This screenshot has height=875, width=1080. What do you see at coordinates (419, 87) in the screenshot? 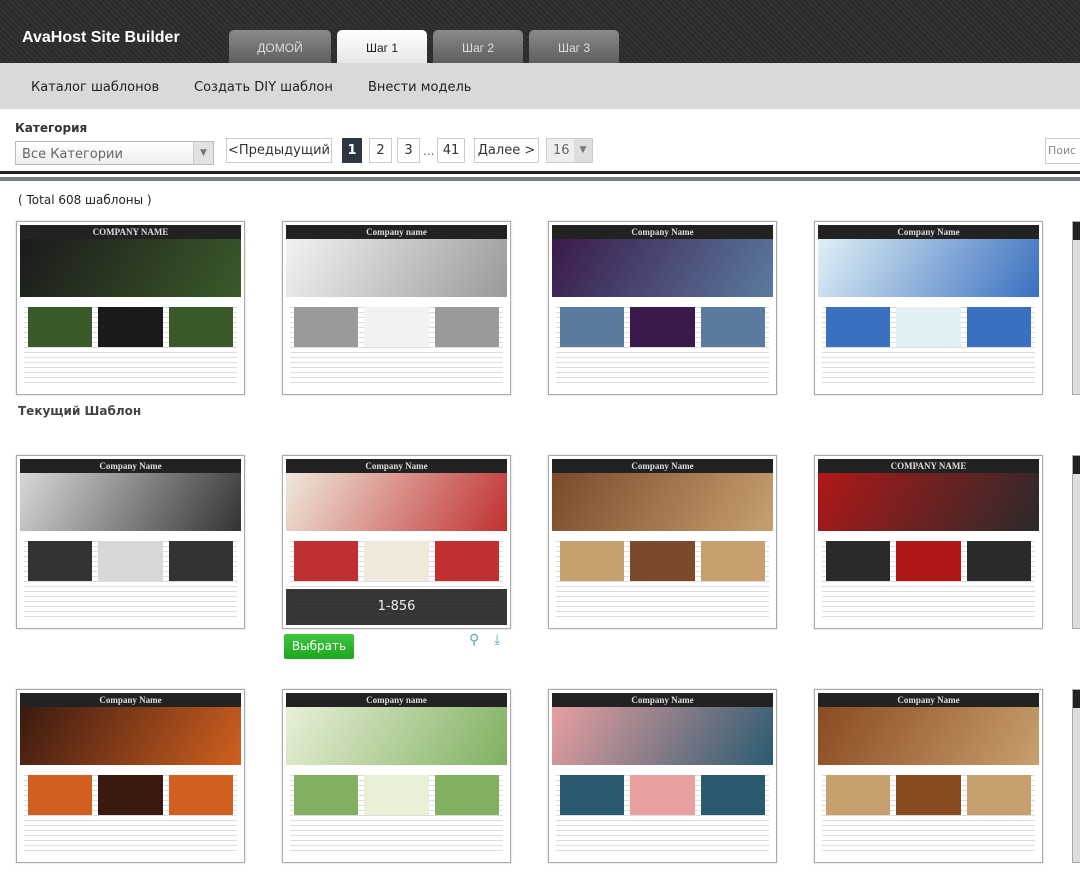
I see `subnav-upload-model: Внести модель` at bounding box center [419, 87].